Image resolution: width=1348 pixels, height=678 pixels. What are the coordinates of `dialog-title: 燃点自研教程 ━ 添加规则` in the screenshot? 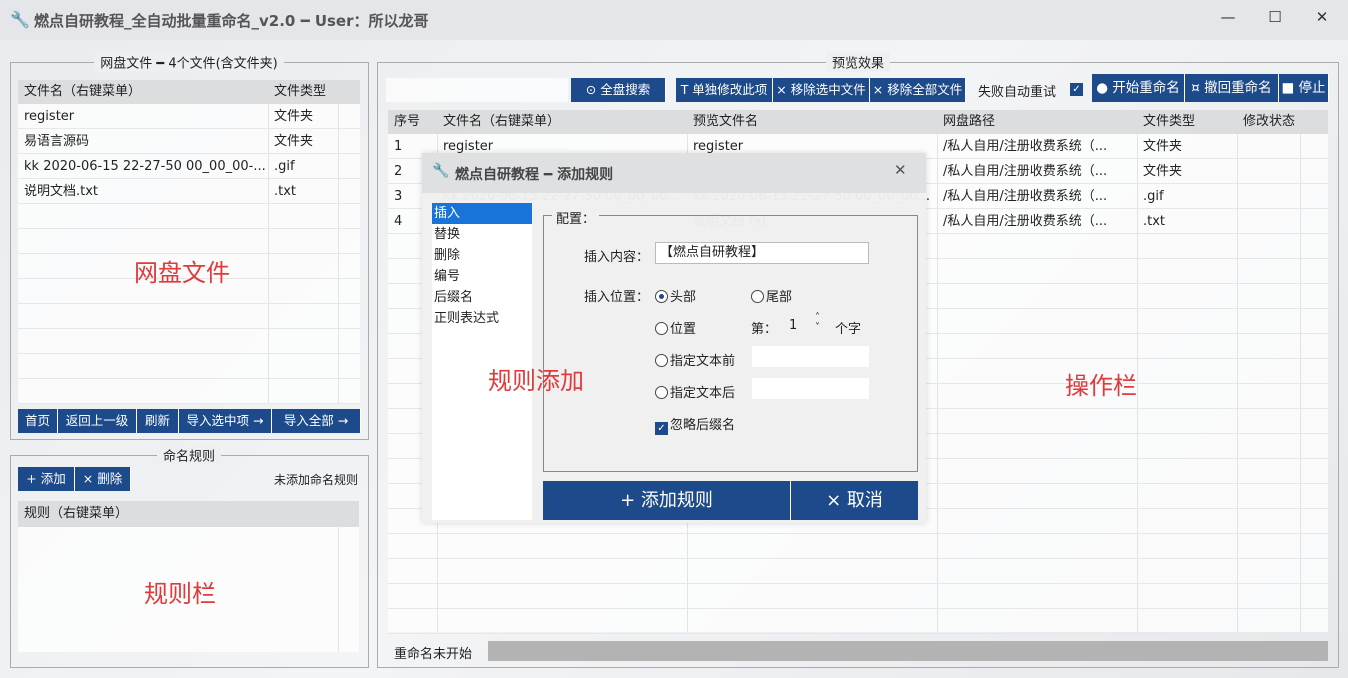 It's located at (534, 175).